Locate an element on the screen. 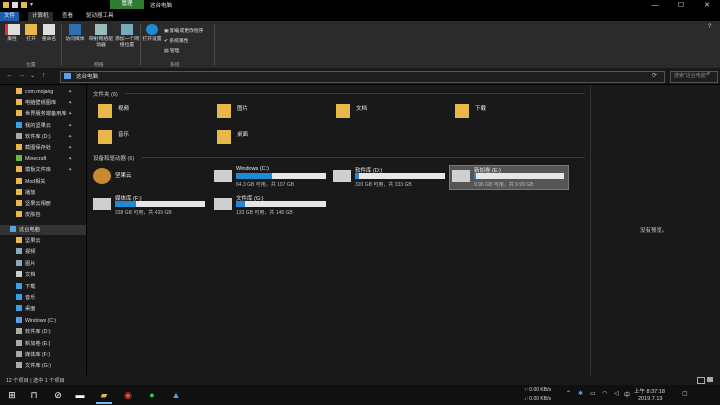  minimize-button: — is located at coordinates (655, 5).